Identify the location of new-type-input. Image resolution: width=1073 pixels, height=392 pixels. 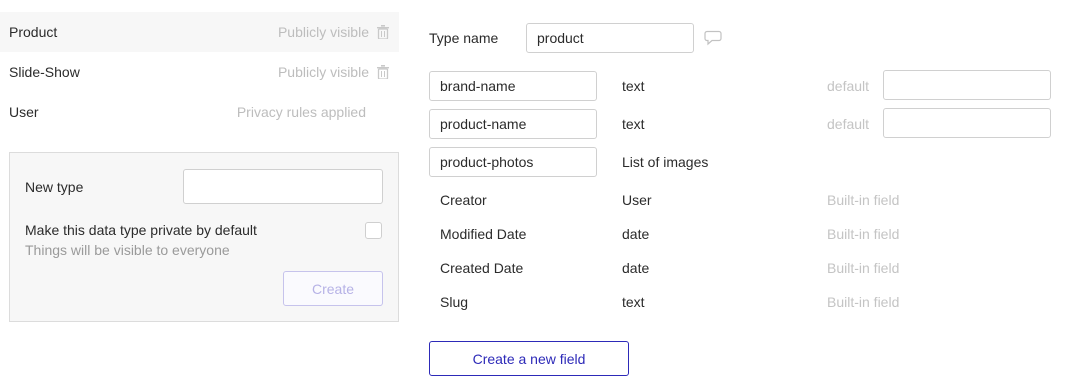
(283, 186).